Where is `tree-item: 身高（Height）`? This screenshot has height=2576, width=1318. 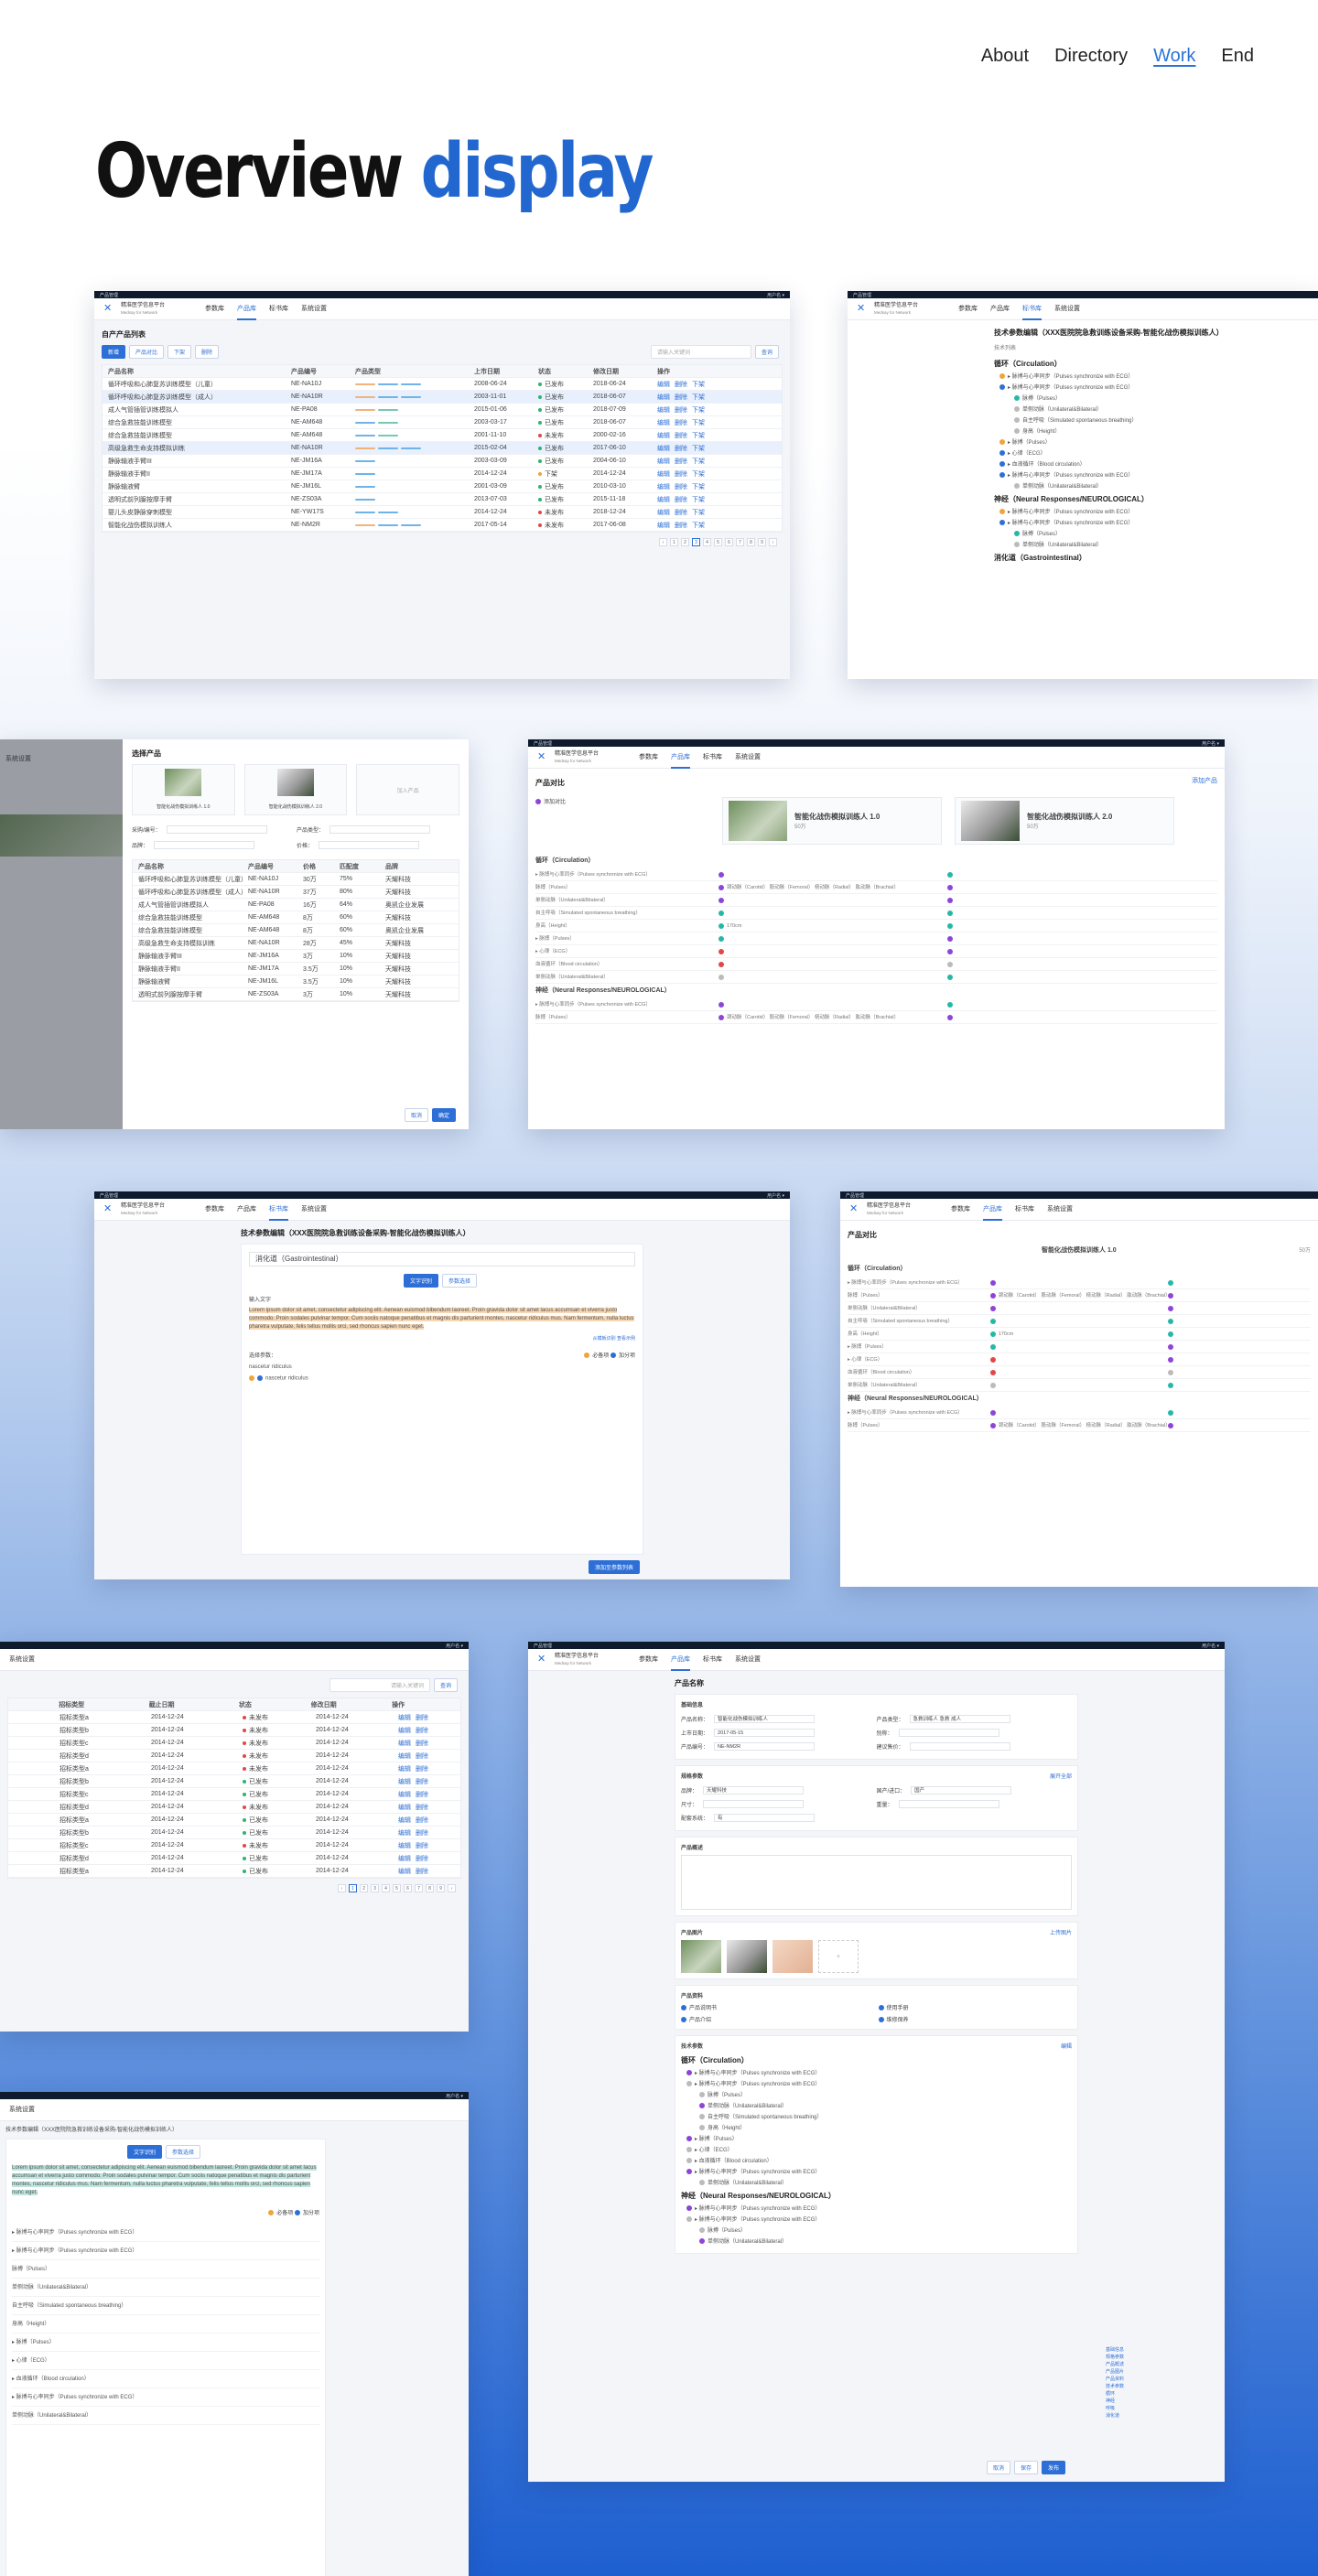 tree-item: 身高（Height） is located at coordinates (876, 2128).